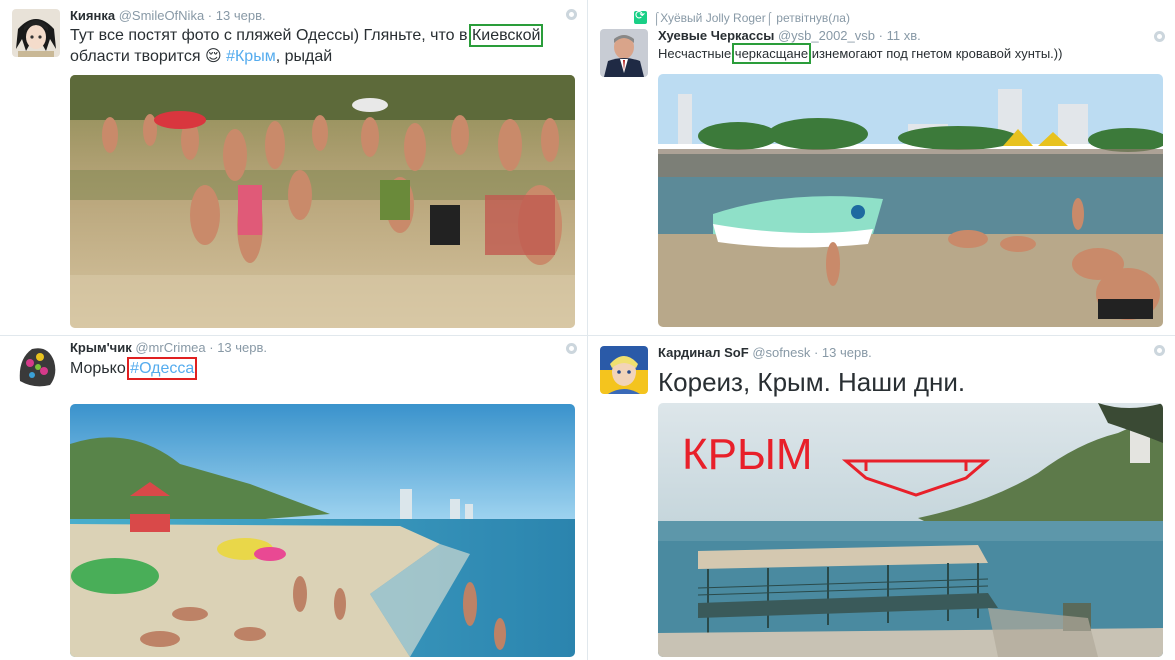 The height and width of the screenshot is (660, 1175). Describe the element at coordinates (703, 352) in the screenshot. I see `fullname: Кардинал SoF` at that location.